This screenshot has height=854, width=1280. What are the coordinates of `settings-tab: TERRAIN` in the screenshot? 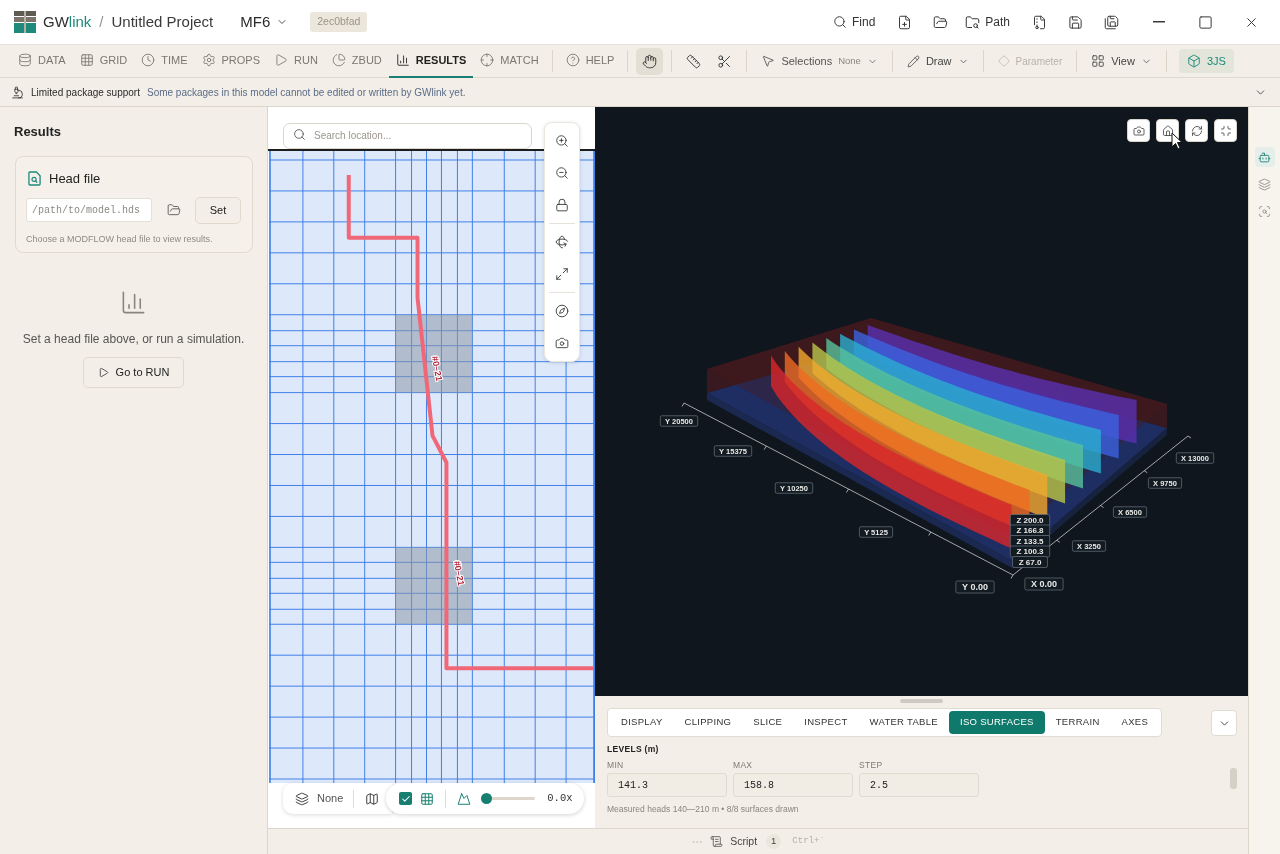 It's located at (1077, 722).